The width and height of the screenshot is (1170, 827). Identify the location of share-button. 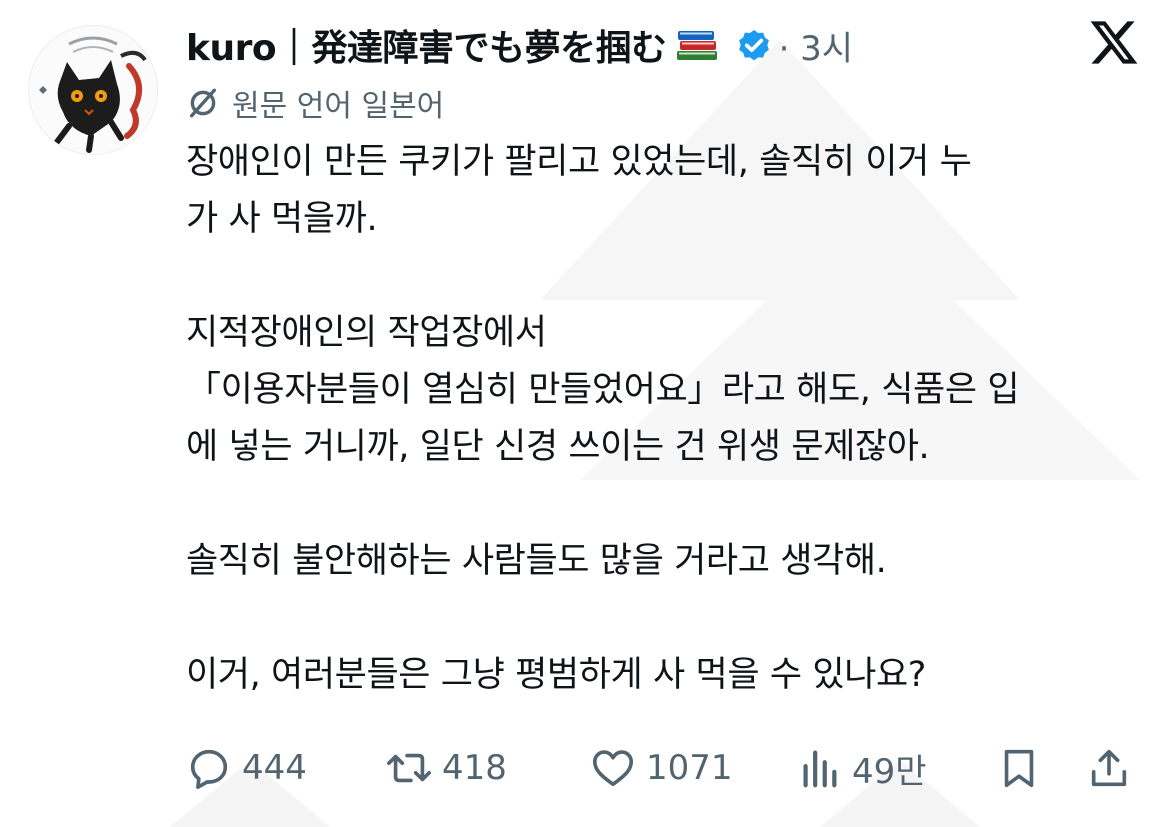
(1109, 768).